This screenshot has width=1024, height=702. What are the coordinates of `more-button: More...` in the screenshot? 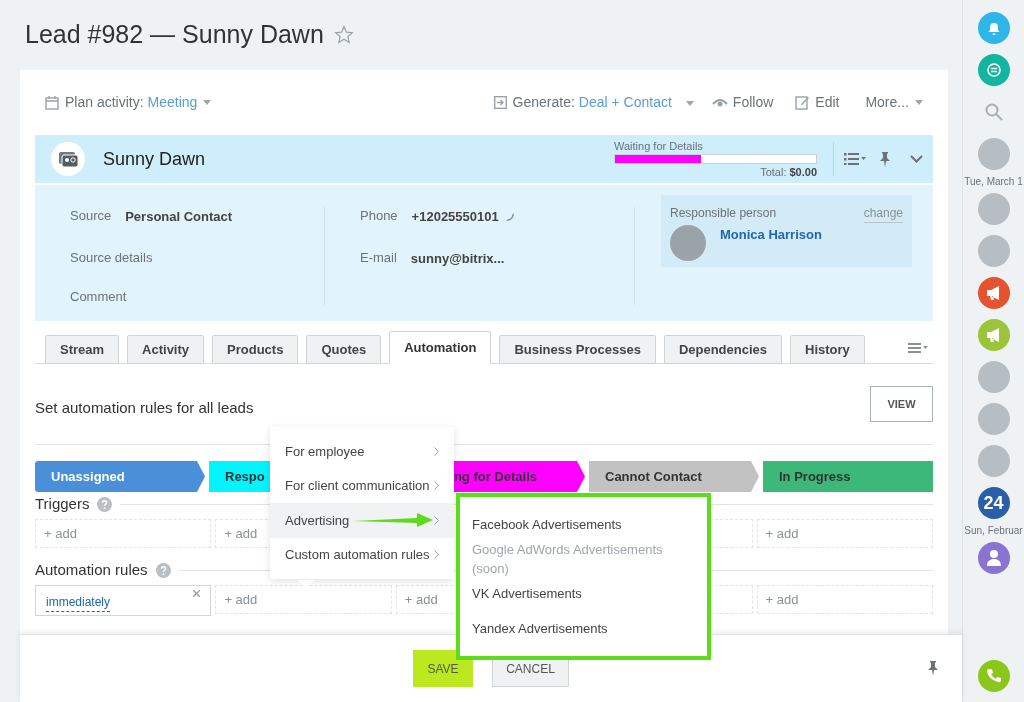 It's located at (894, 102).